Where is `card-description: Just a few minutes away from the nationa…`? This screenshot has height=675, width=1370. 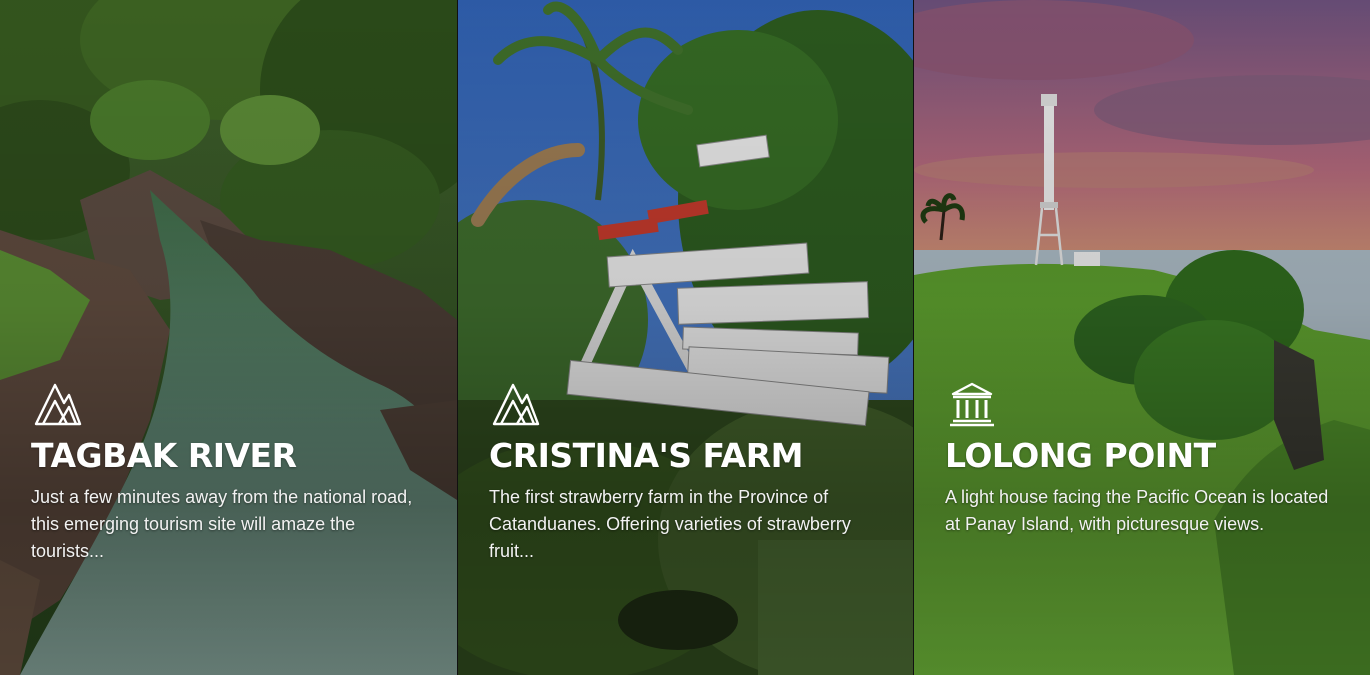 card-description: Just a few minutes away from the nationa… is located at coordinates (222, 524).